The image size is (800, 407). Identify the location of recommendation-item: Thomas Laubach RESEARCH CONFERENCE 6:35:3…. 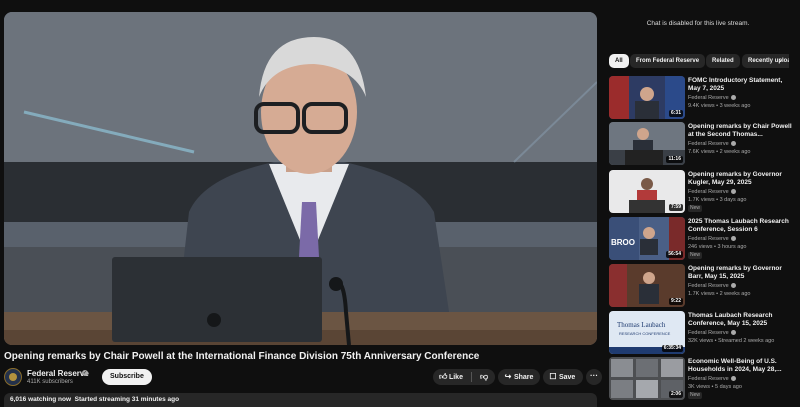
(701, 333).